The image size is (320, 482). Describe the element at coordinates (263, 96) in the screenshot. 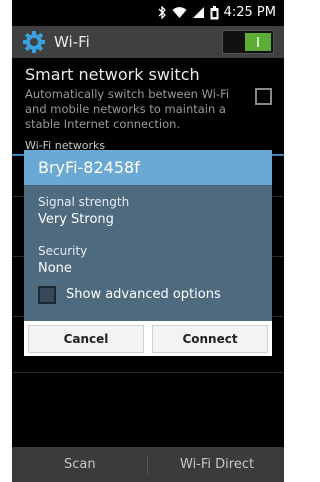

I see `smart-switch-checkbox` at that location.